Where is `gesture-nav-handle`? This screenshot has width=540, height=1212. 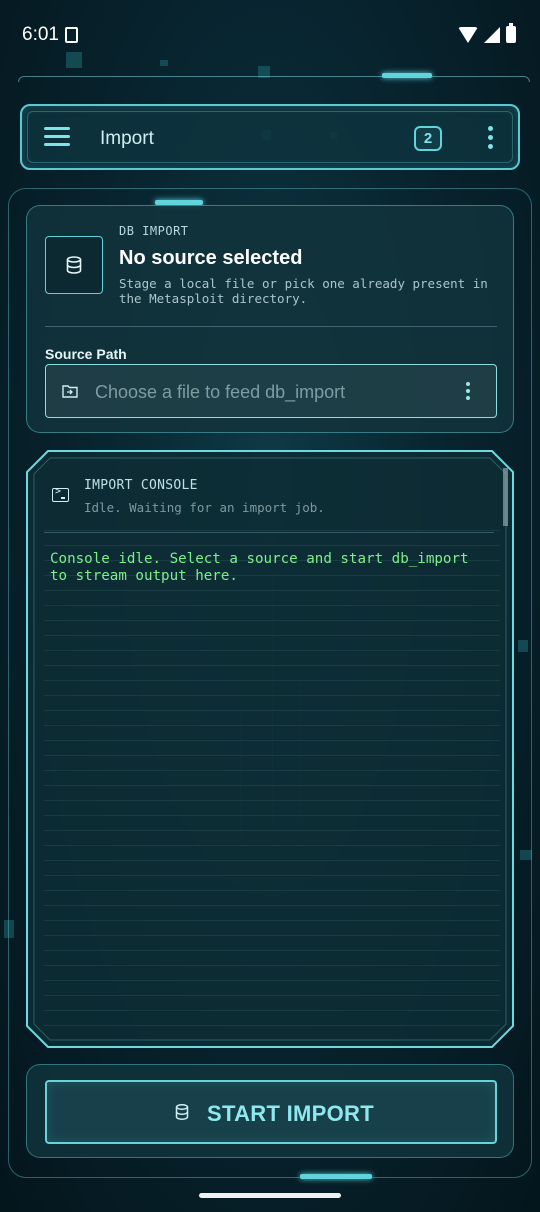
gesture-nav-handle is located at coordinates (270, 1195).